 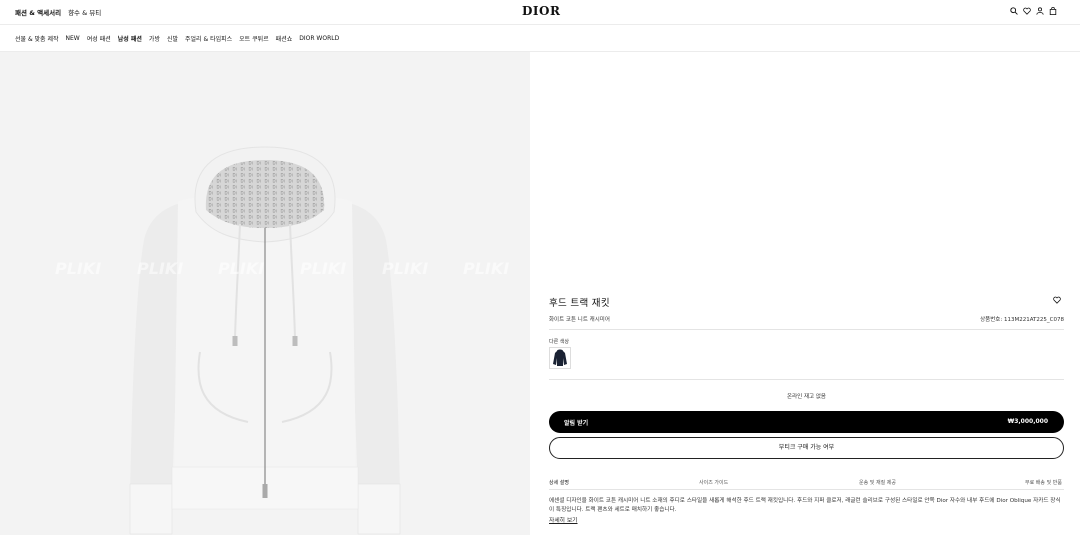 What do you see at coordinates (1022, 320) in the screenshot?
I see `product-code: 상품번호: 113M221AT225_C078` at bounding box center [1022, 320].